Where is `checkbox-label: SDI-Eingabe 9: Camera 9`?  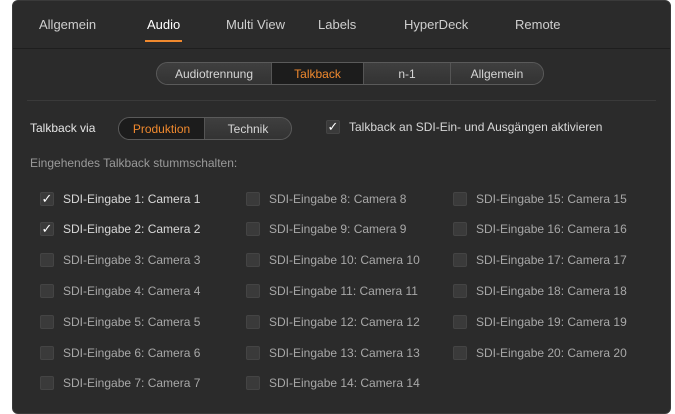
checkbox-label: SDI-Eingabe 9: Camera 9 is located at coordinates (338, 229).